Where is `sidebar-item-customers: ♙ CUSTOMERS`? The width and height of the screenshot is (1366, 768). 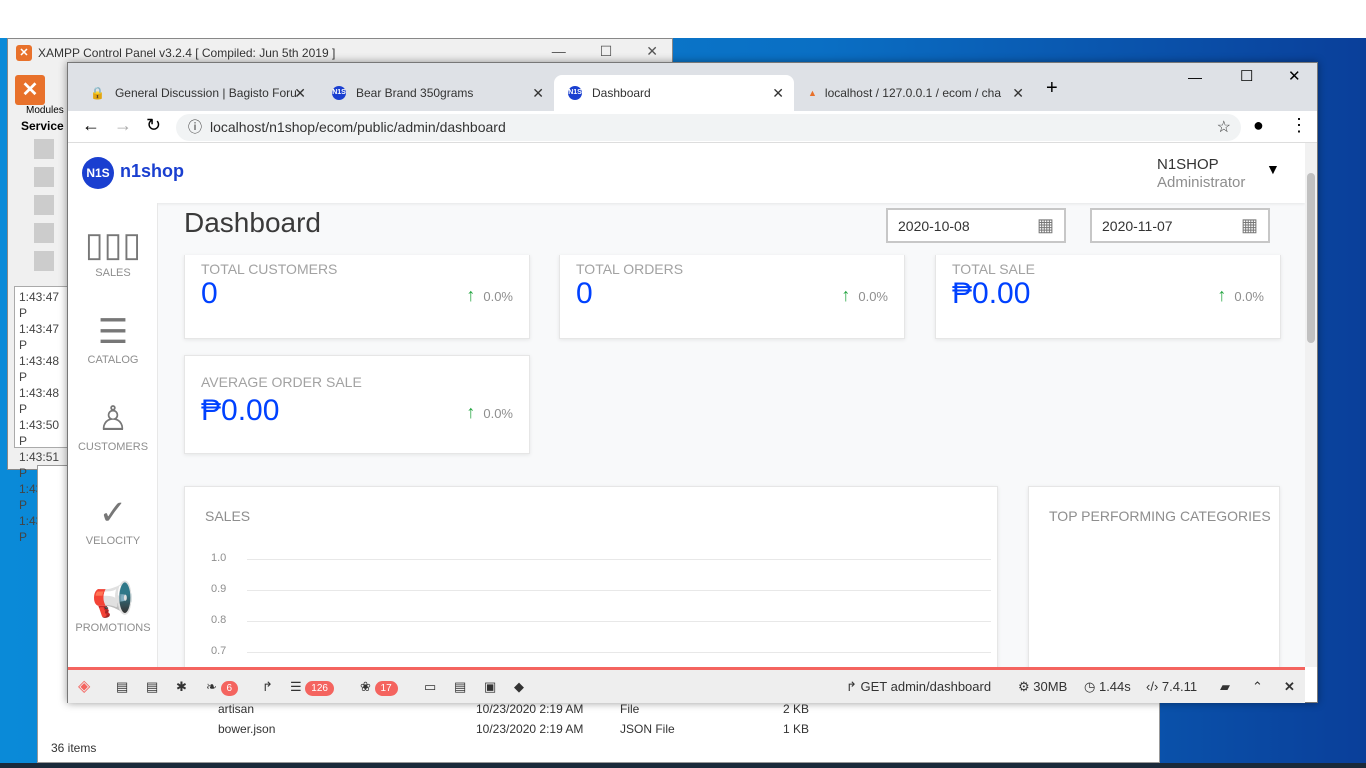 sidebar-item-customers: ♙ CUSTOMERS is located at coordinates (113, 425).